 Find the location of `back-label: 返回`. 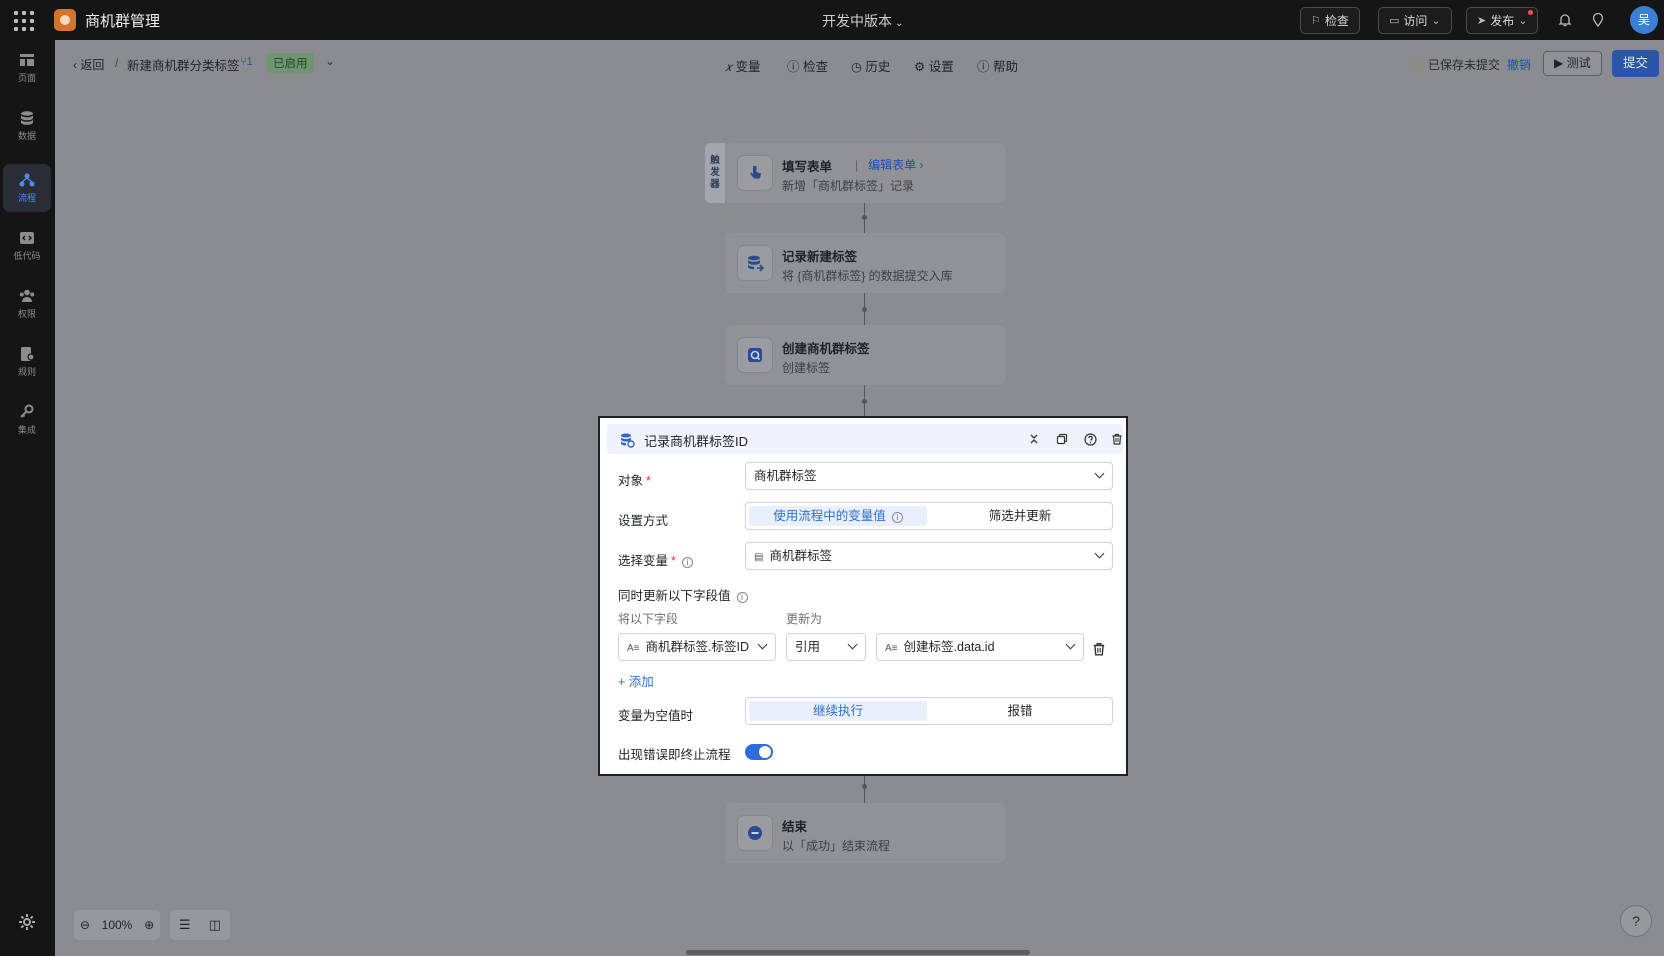

back-label: 返回 is located at coordinates (92, 65).